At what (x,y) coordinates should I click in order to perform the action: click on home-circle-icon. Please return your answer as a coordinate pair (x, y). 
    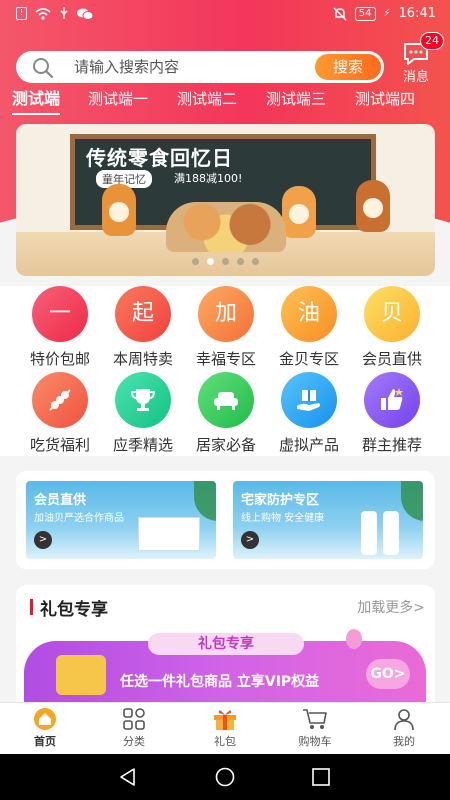
    Looking at the image, I should click on (225, 777).